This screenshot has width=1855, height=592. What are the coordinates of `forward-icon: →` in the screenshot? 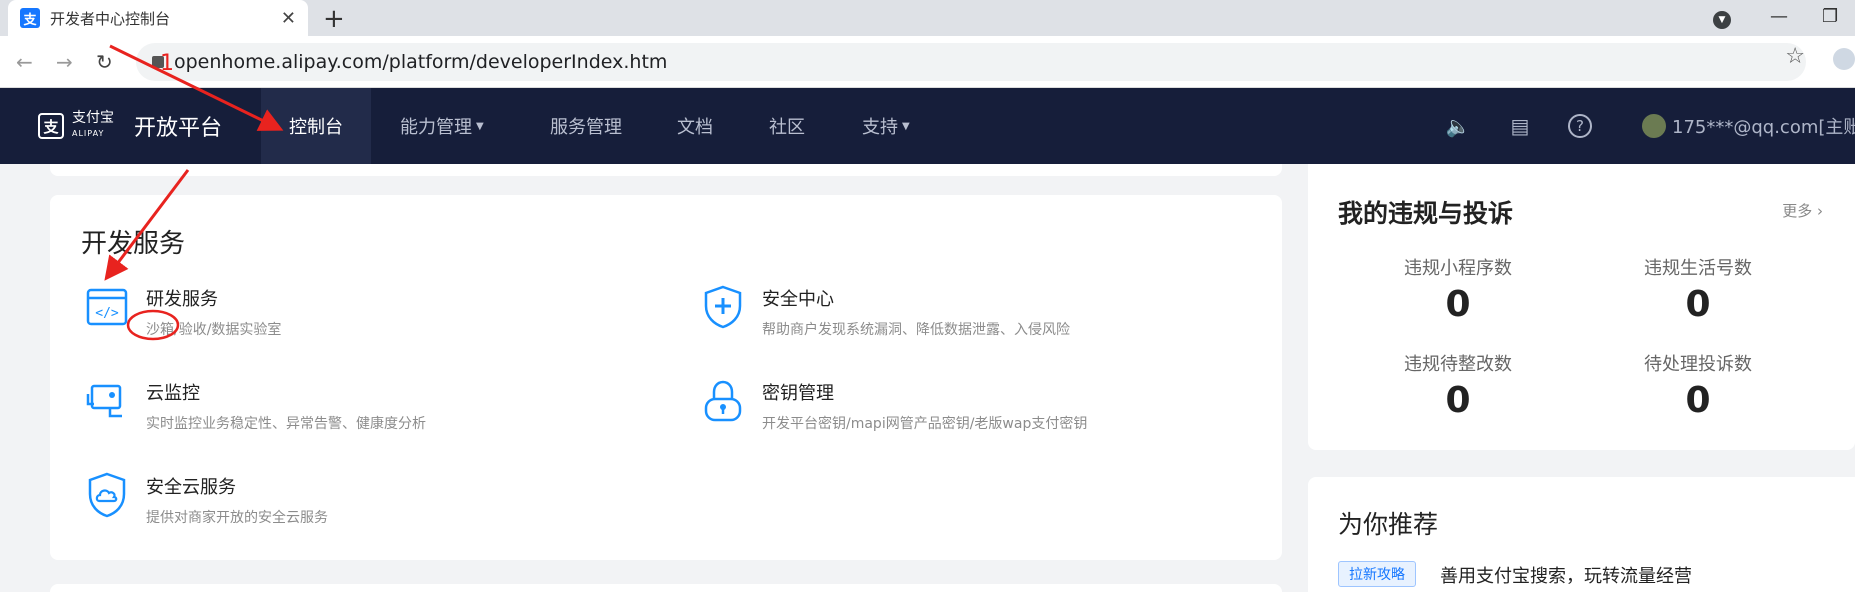 It's located at (64, 62).